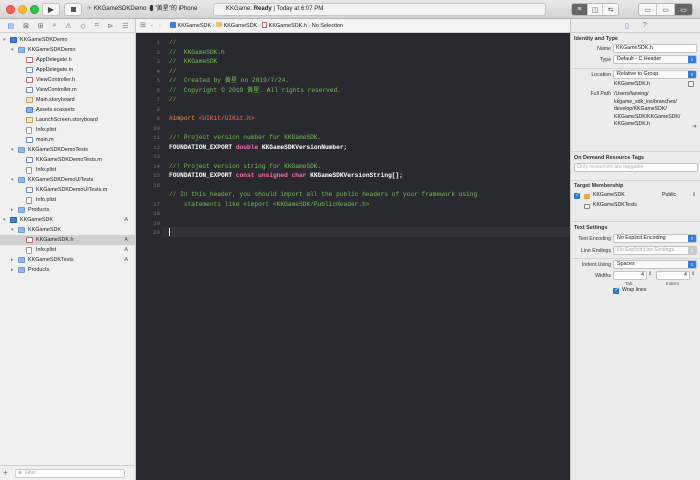 The width and height of the screenshot is (700, 480). I want to click on quick-help-icon: ?, so click(645, 25).